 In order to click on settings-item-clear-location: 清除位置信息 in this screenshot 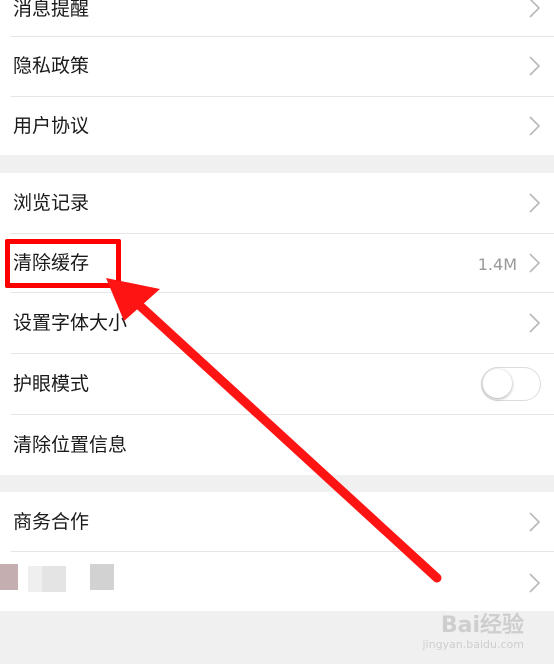, I will do `click(277, 445)`.